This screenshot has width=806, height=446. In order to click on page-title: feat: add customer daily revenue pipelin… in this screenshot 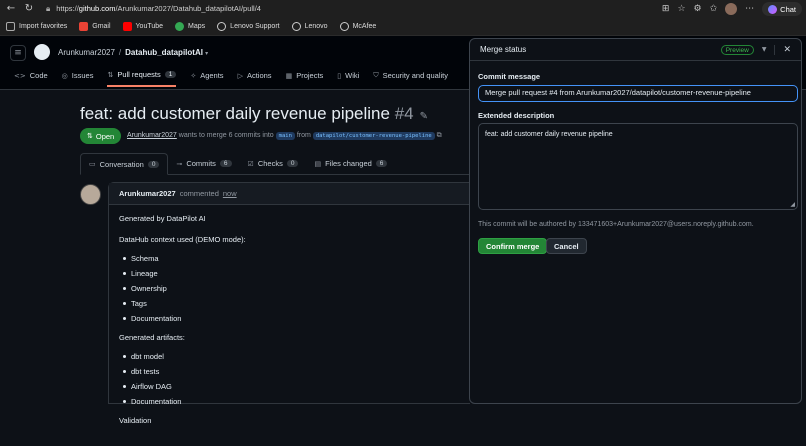, I will do `click(254, 113)`.